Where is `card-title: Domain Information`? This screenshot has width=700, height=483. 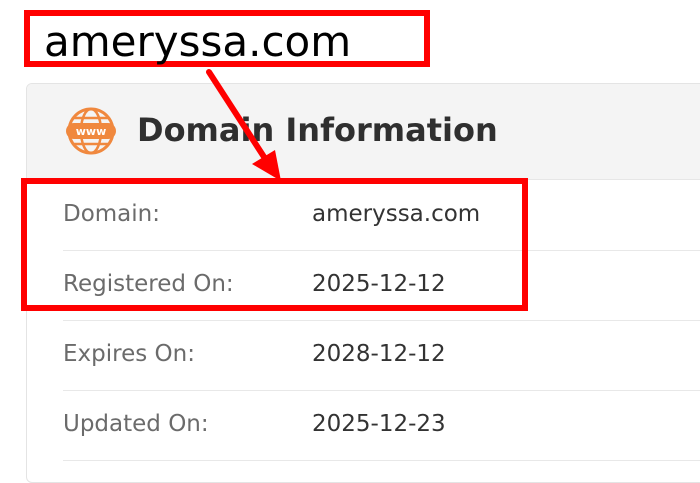
card-title: Domain Information is located at coordinates (317, 130).